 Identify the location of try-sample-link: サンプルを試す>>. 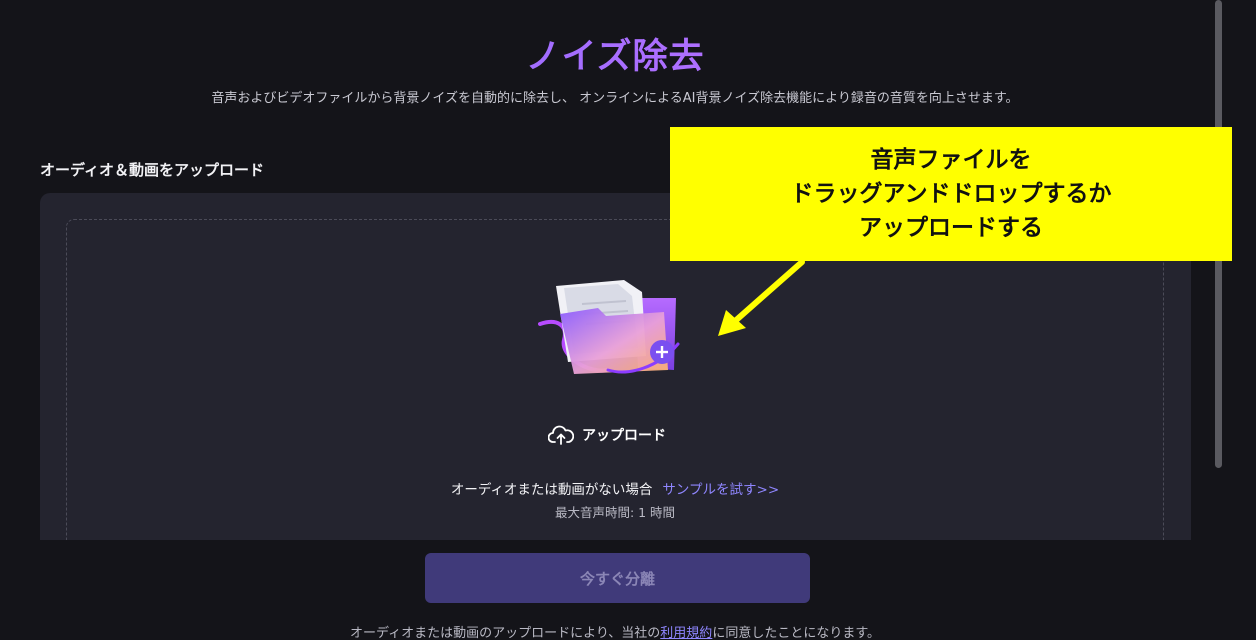
(720, 490).